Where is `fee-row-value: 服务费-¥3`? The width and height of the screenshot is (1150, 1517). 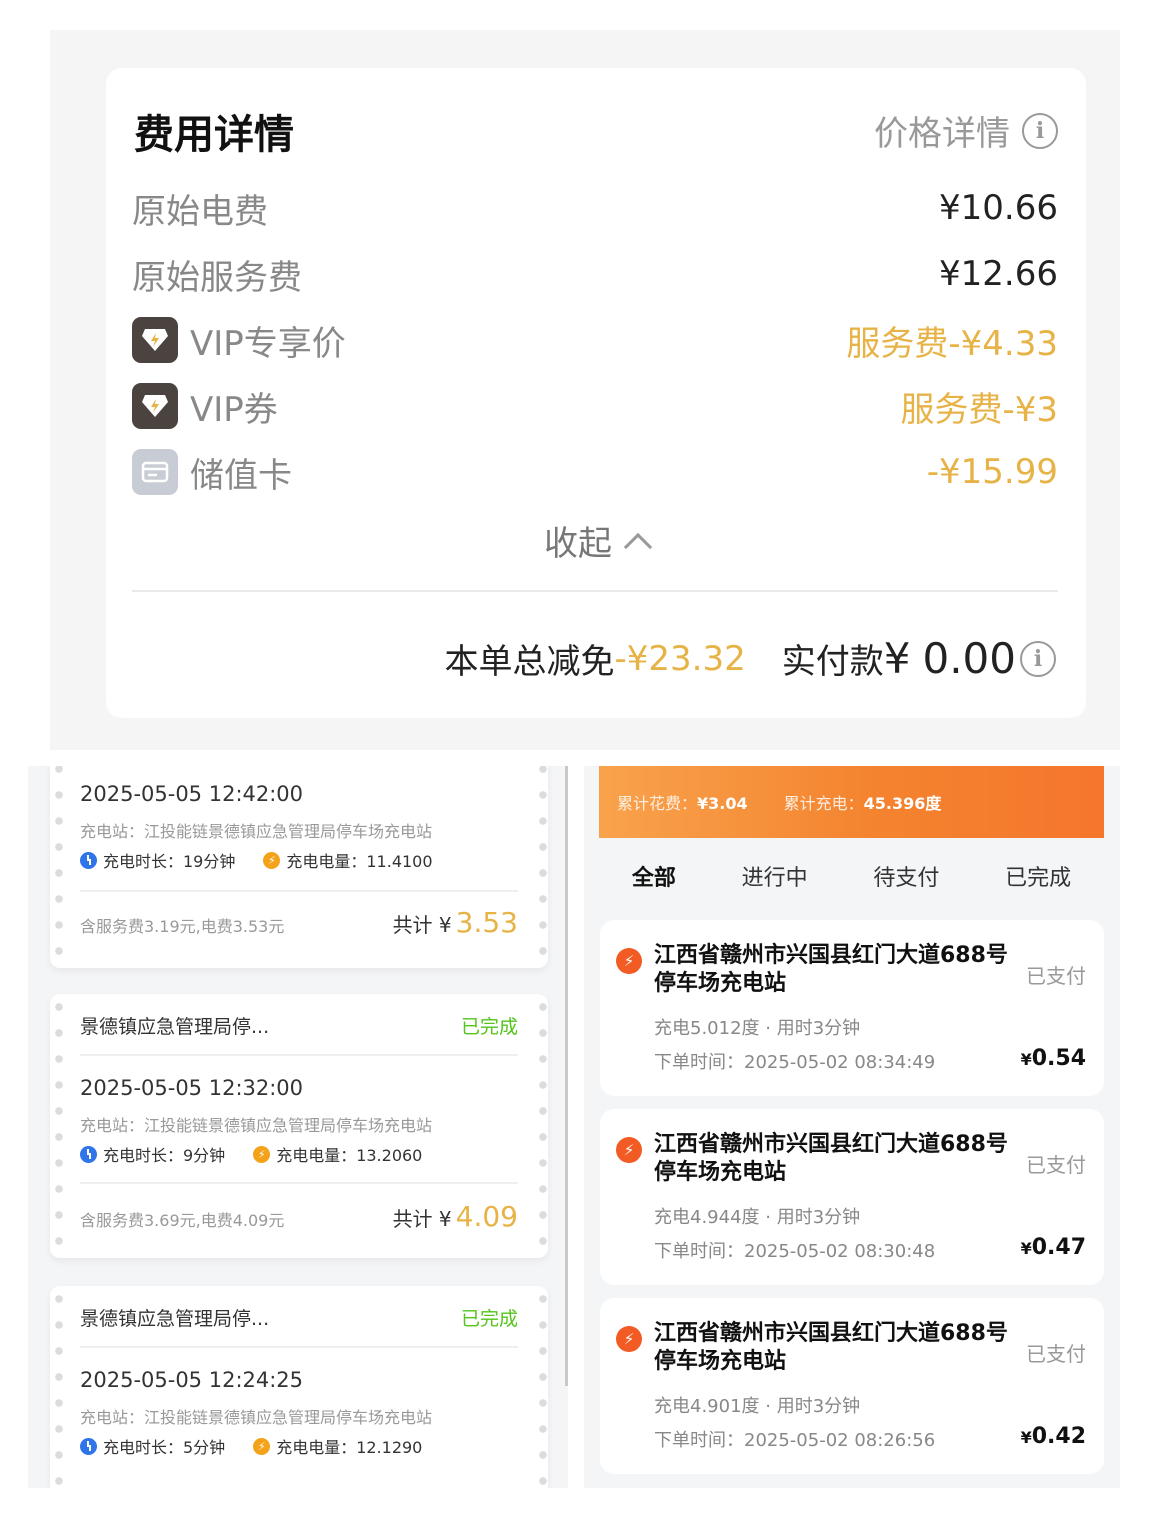
fee-row-value: 服务费-¥3 is located at coordinates (979, 409).